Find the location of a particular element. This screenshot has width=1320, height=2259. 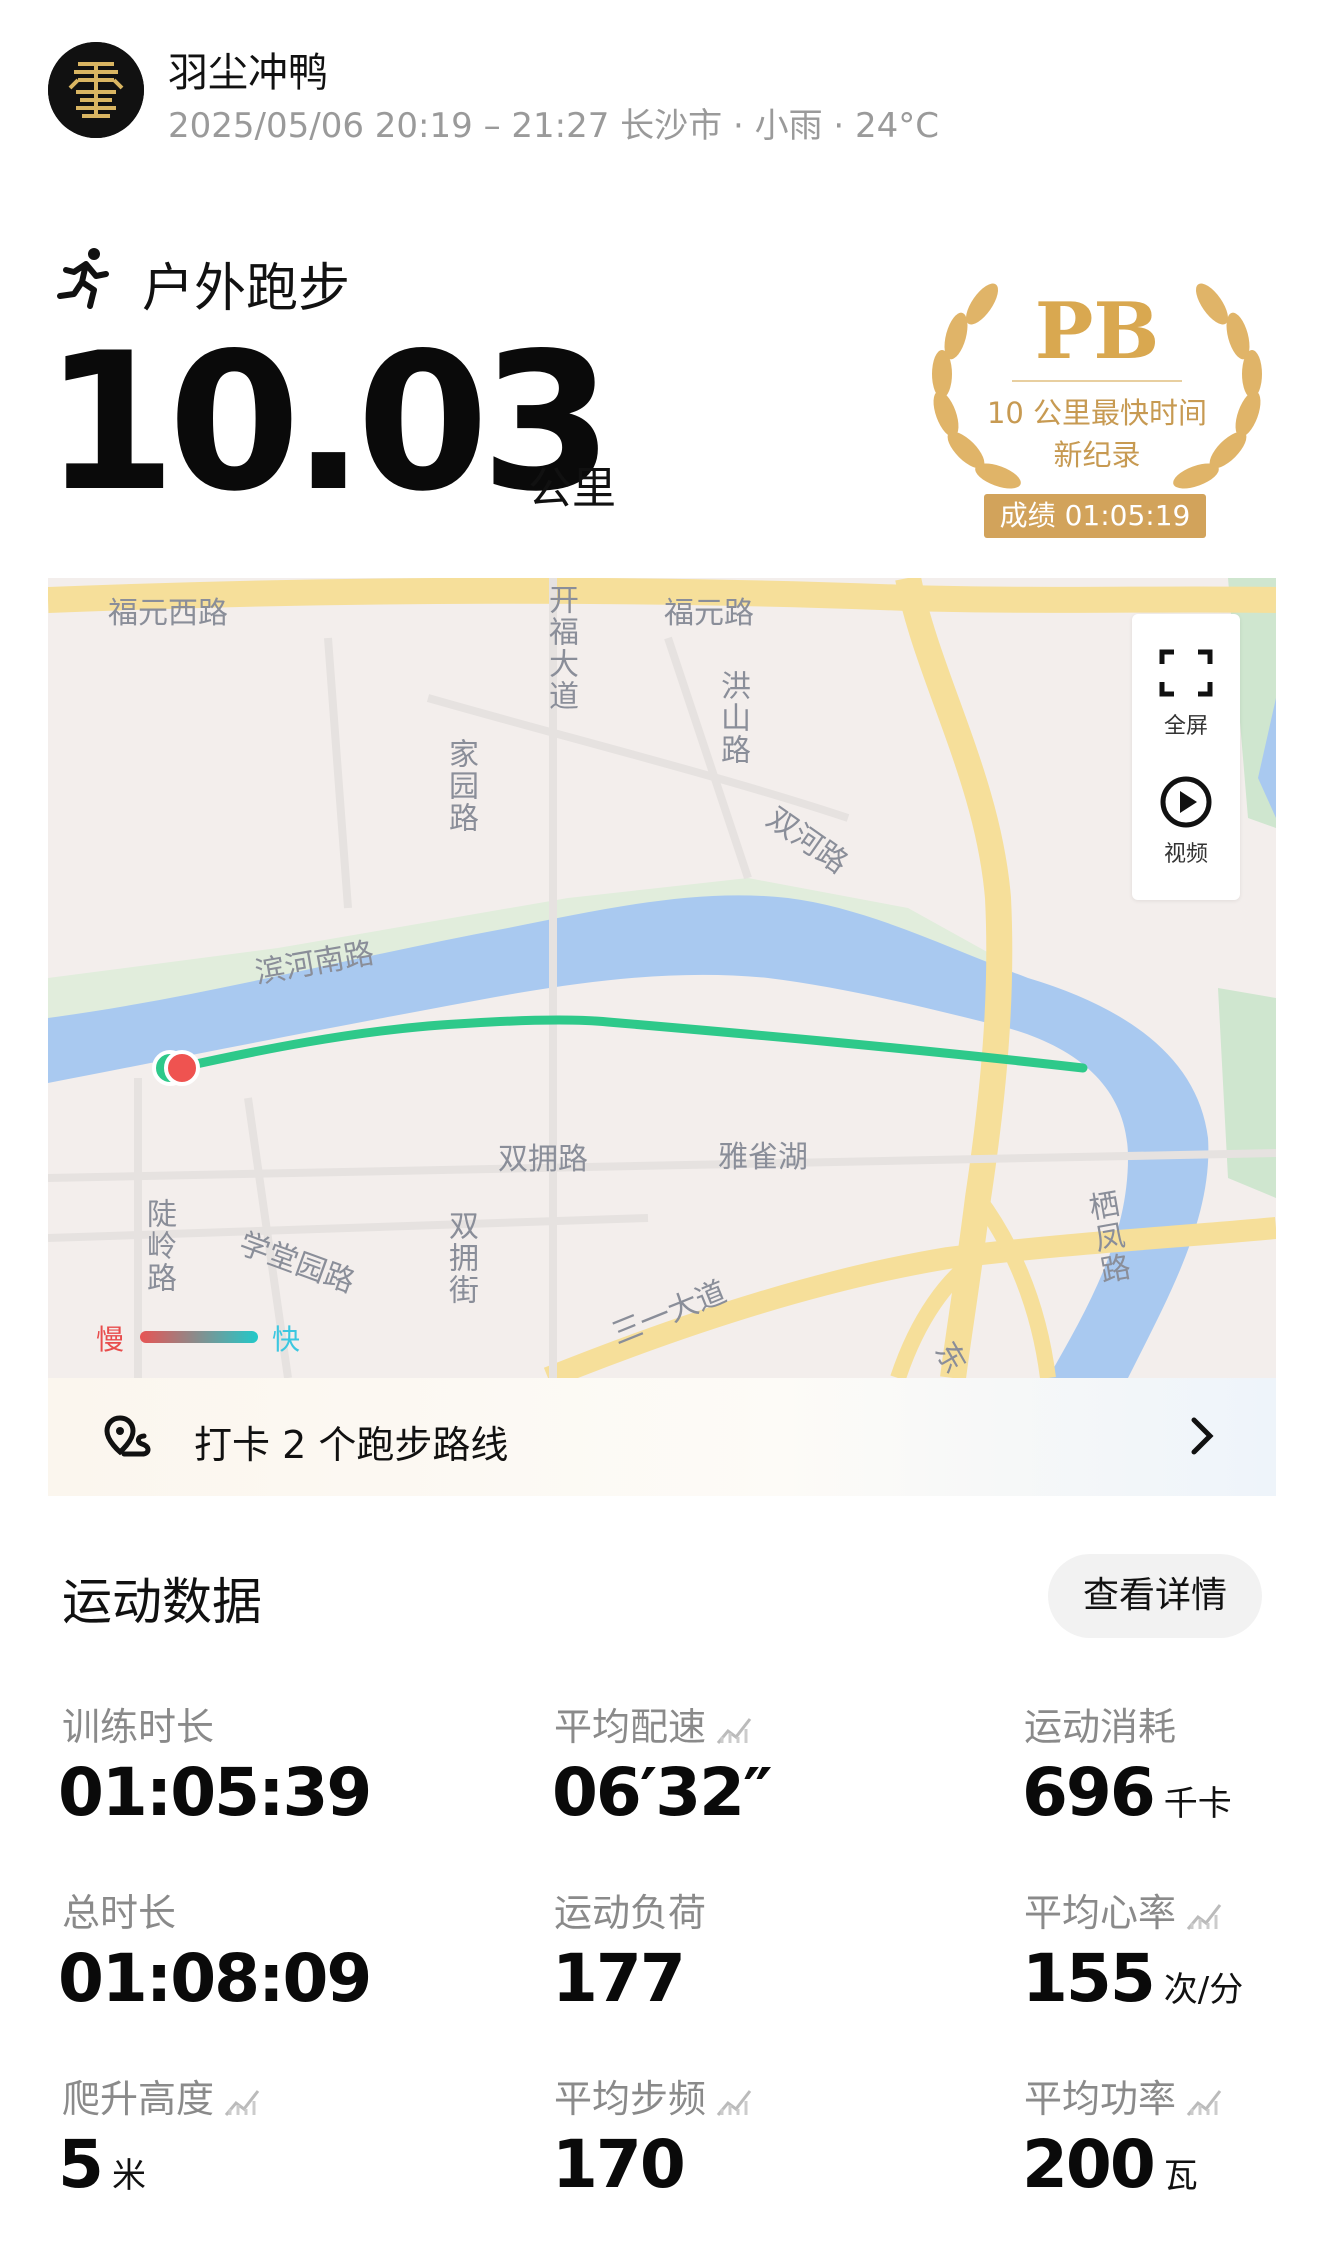

stat-label: 平均心率 is located at coordinates (1123, 1909).